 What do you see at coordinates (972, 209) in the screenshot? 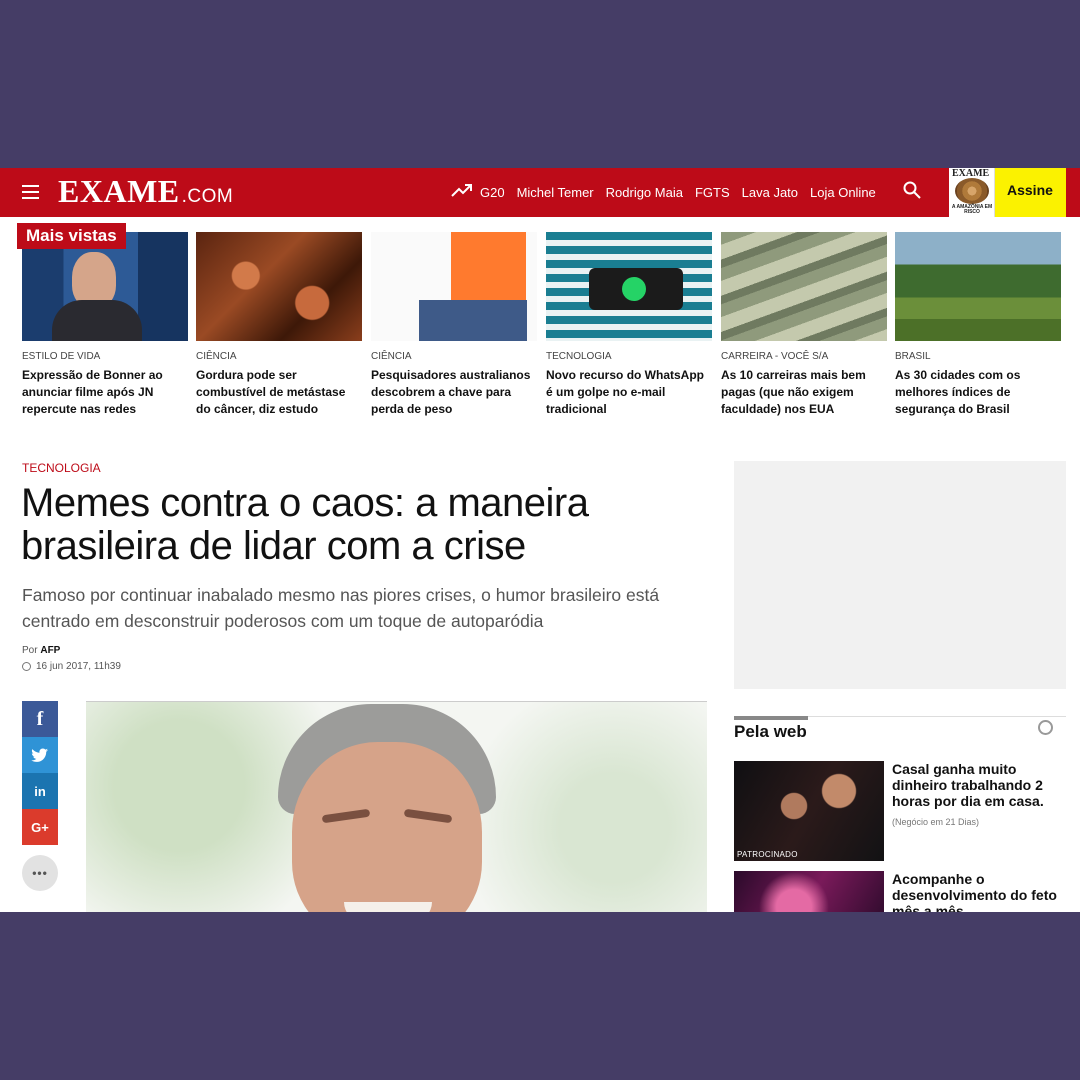
I see `cover-caption: A AMAZÔNIA EM RISCO` at bounding box center [972, 209].